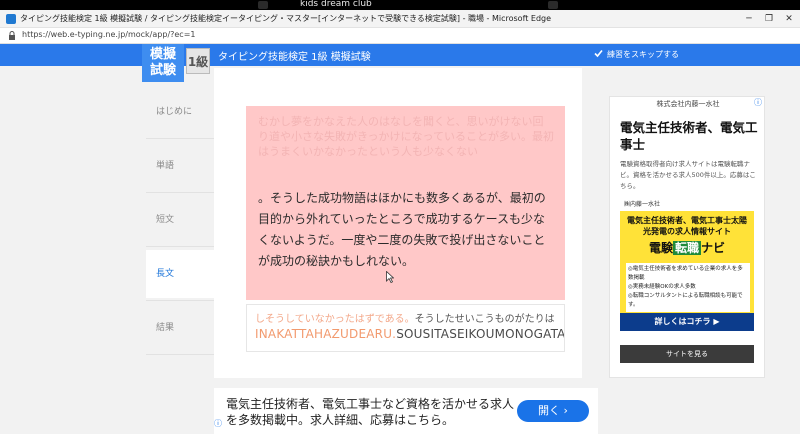  Describe the element at coordinates (660, 248) in the screenshot. I see `banner-logo-part: 電験` at that location.